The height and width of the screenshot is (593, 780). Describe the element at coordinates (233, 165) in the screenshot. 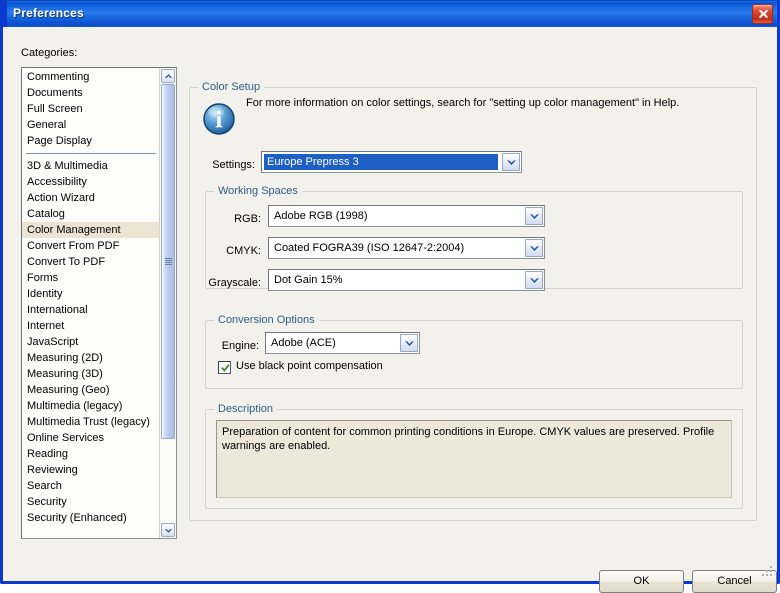

I see `settings-label: Settings:` at that location.